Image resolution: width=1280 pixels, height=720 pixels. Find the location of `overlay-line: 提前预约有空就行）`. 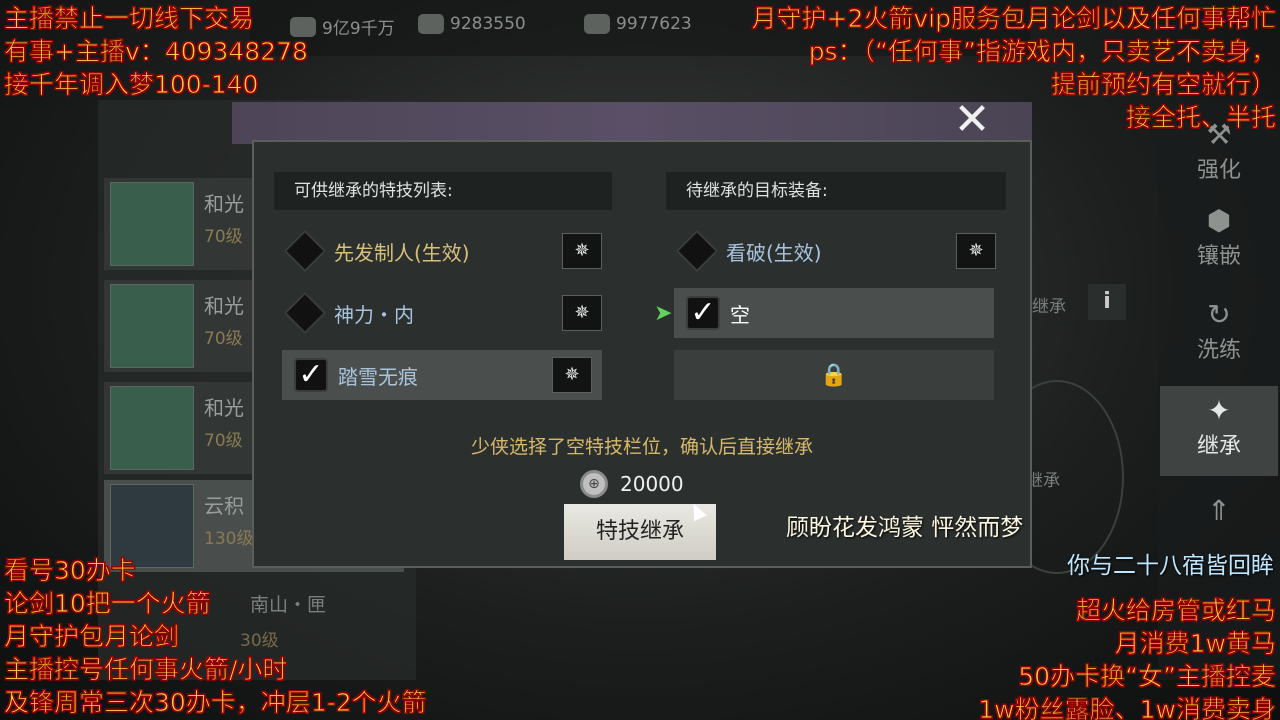

overlay-line: 提前预约有空就行） is located at coordinates (1163, 85).